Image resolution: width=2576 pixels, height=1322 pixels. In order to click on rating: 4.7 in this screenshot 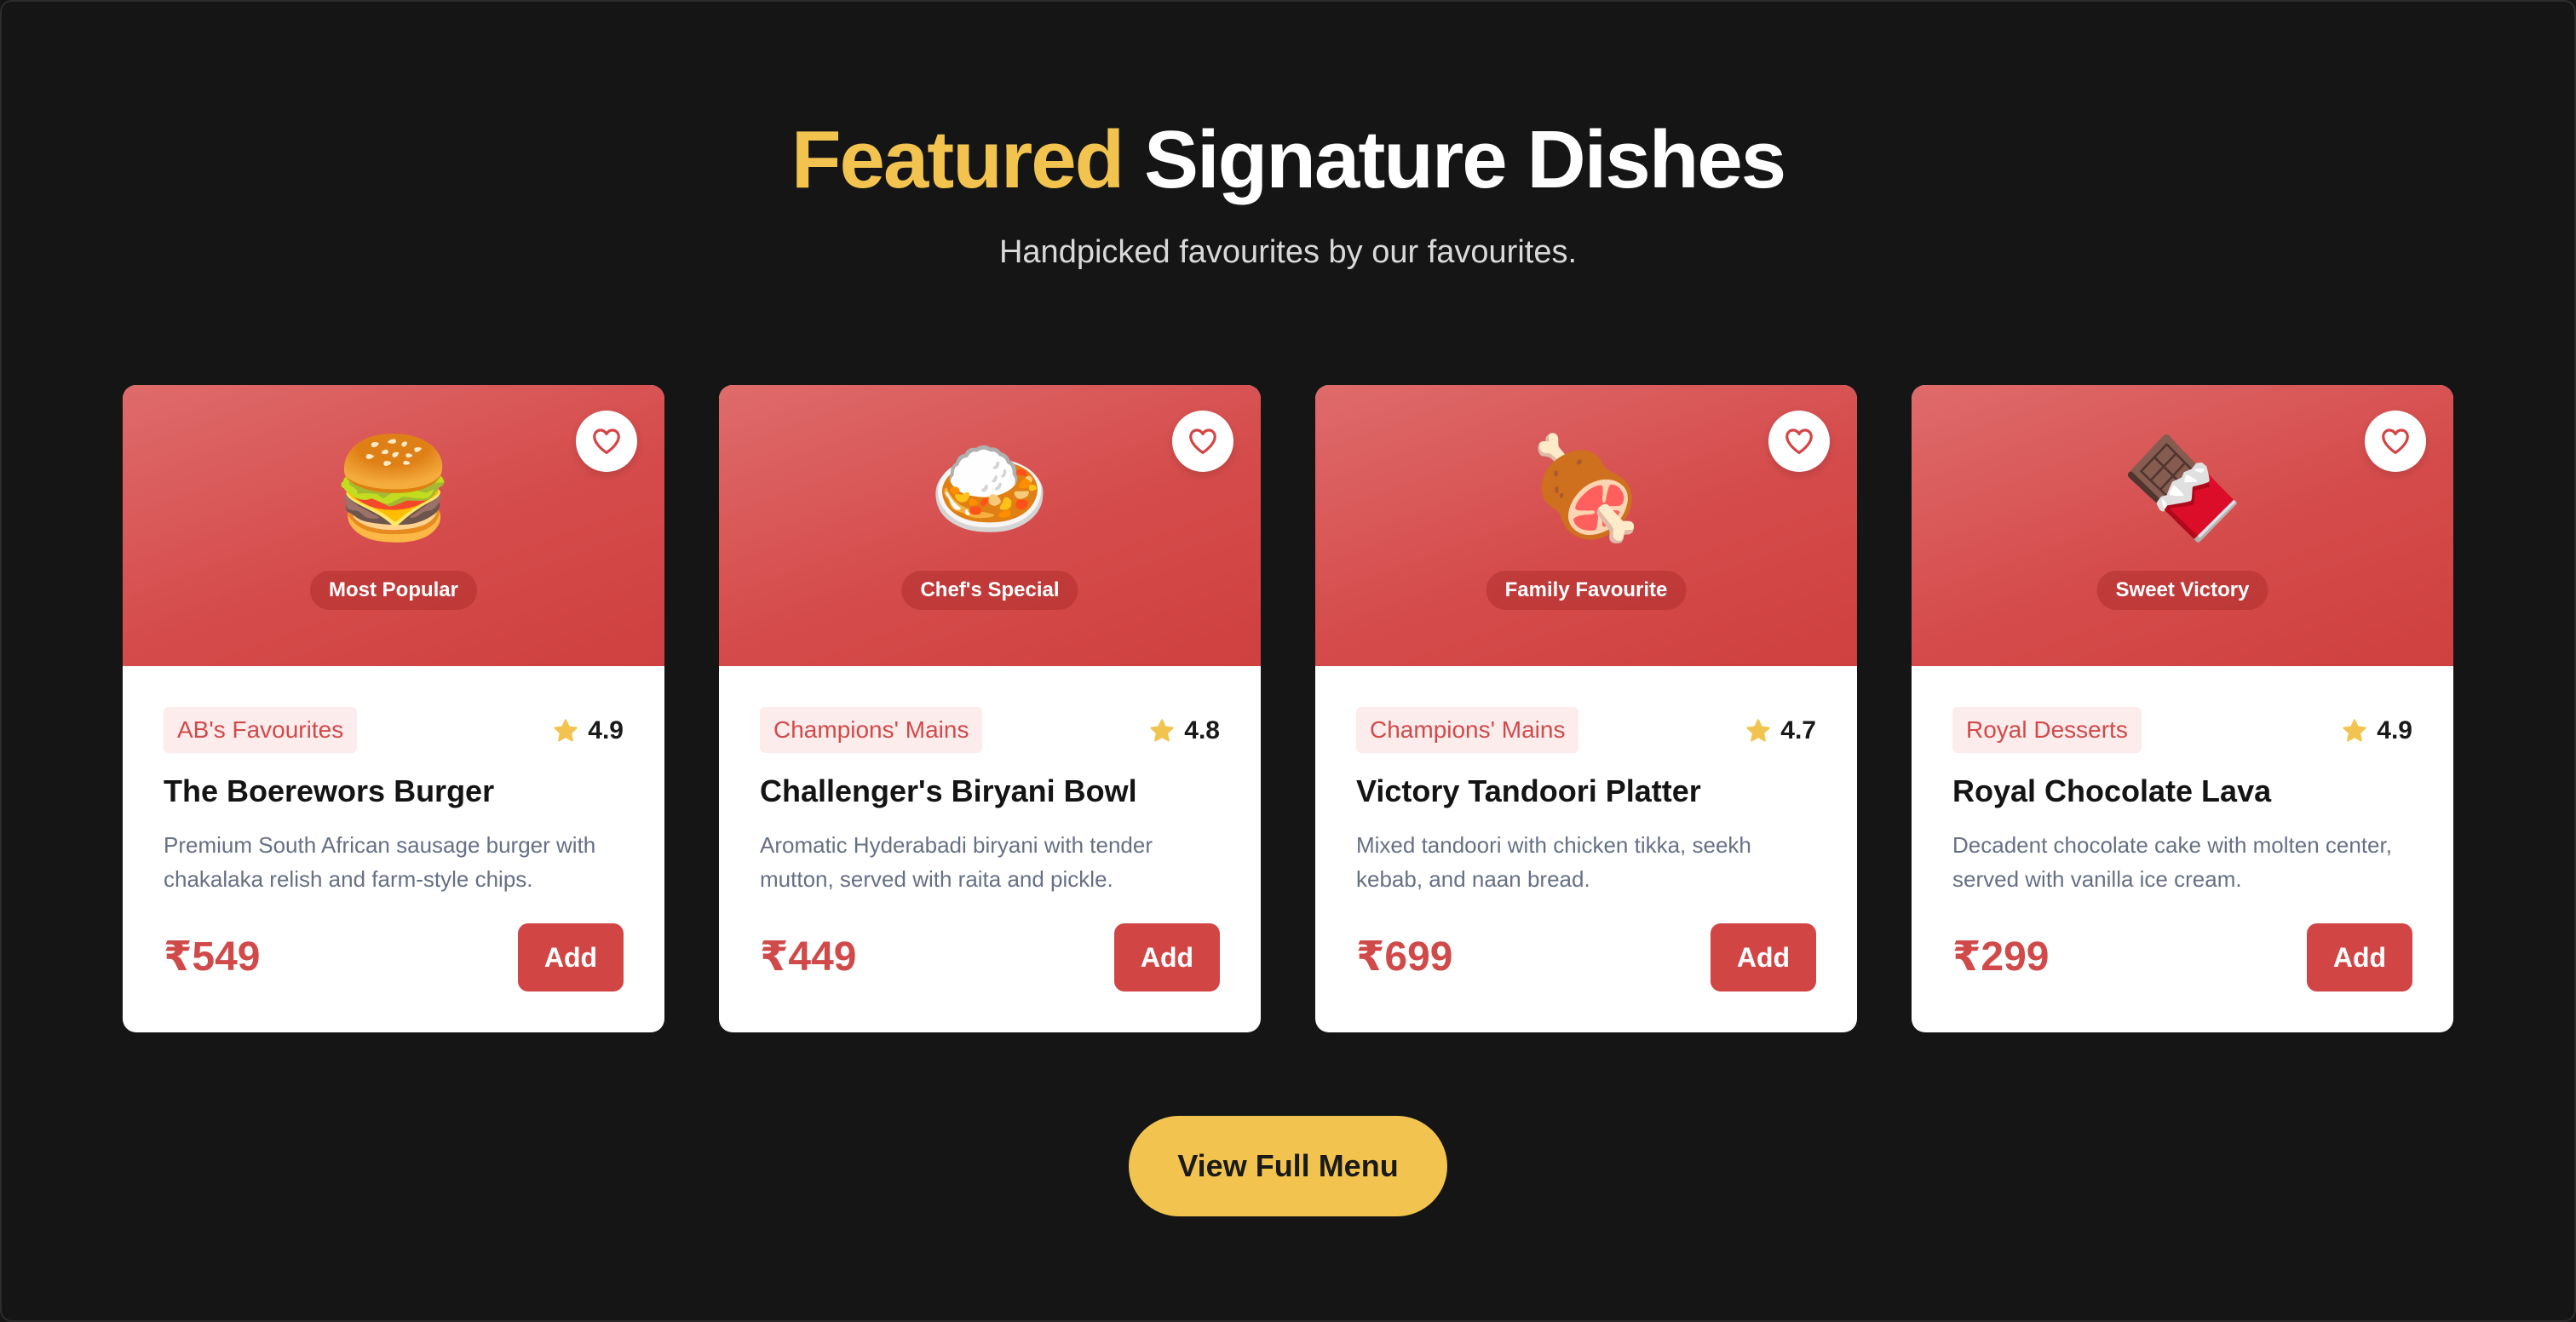, I will do `click(1780, 731)`.